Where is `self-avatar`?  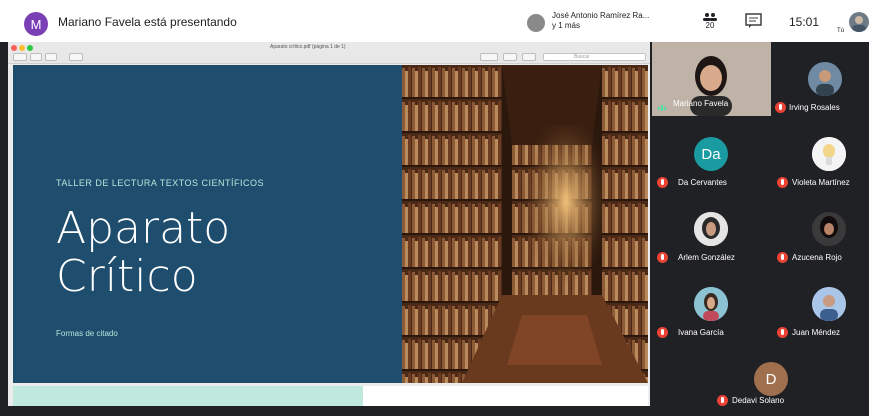 self-avatar is located at coordinates (859, 22).